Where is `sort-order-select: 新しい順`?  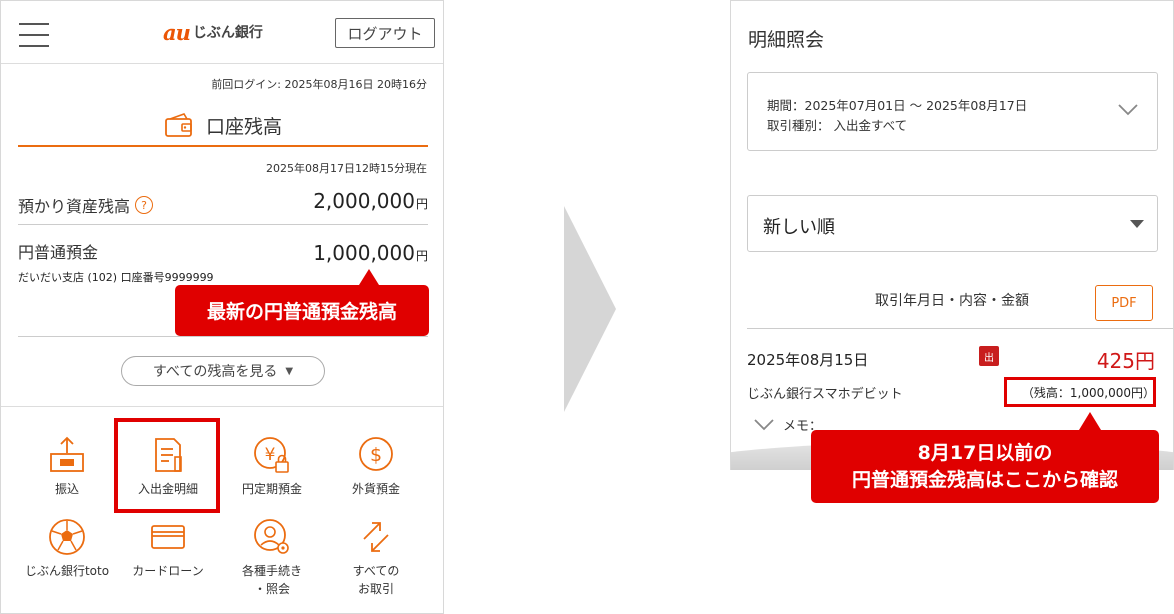
sort-order-select: 新しい順 is located at coordinates (952, 223).